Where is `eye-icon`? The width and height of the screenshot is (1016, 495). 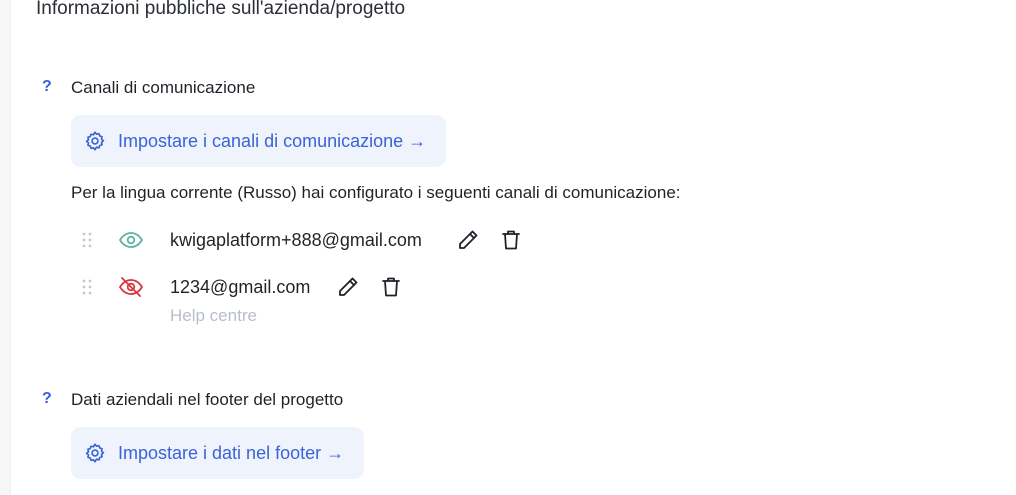 eye-icon is located at coordinates (131, 240).